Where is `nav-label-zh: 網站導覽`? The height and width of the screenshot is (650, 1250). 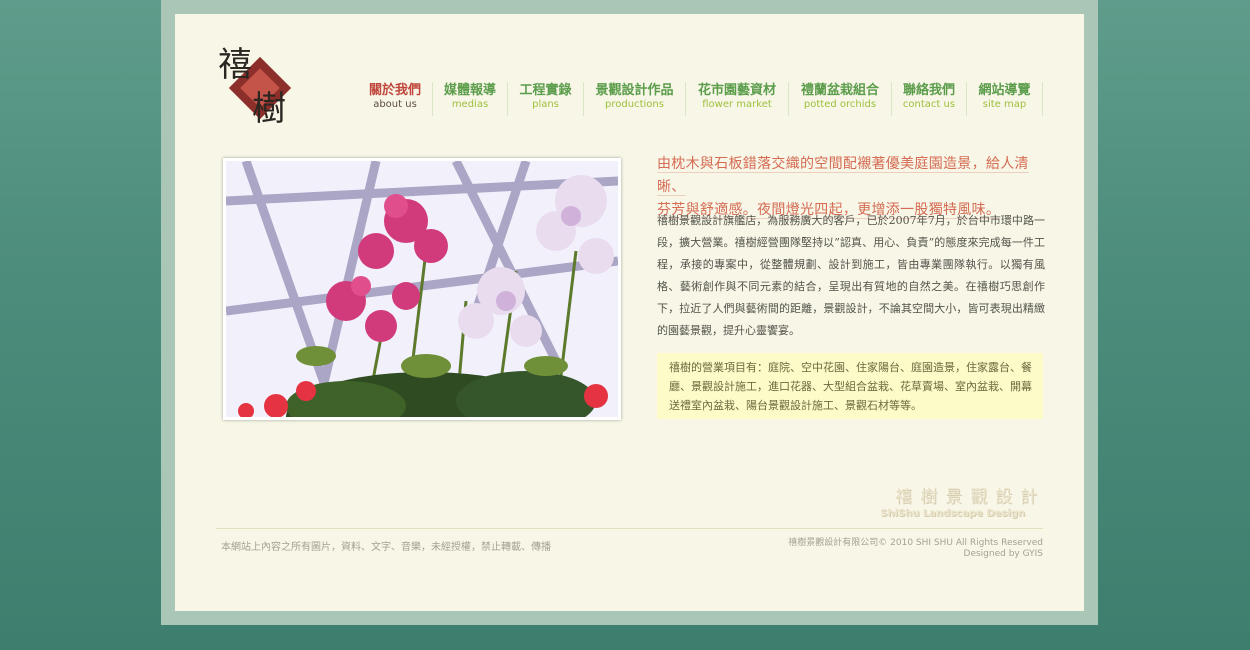
nav-label-zh: 網站導覽 is located at coordinates (1004, 90).